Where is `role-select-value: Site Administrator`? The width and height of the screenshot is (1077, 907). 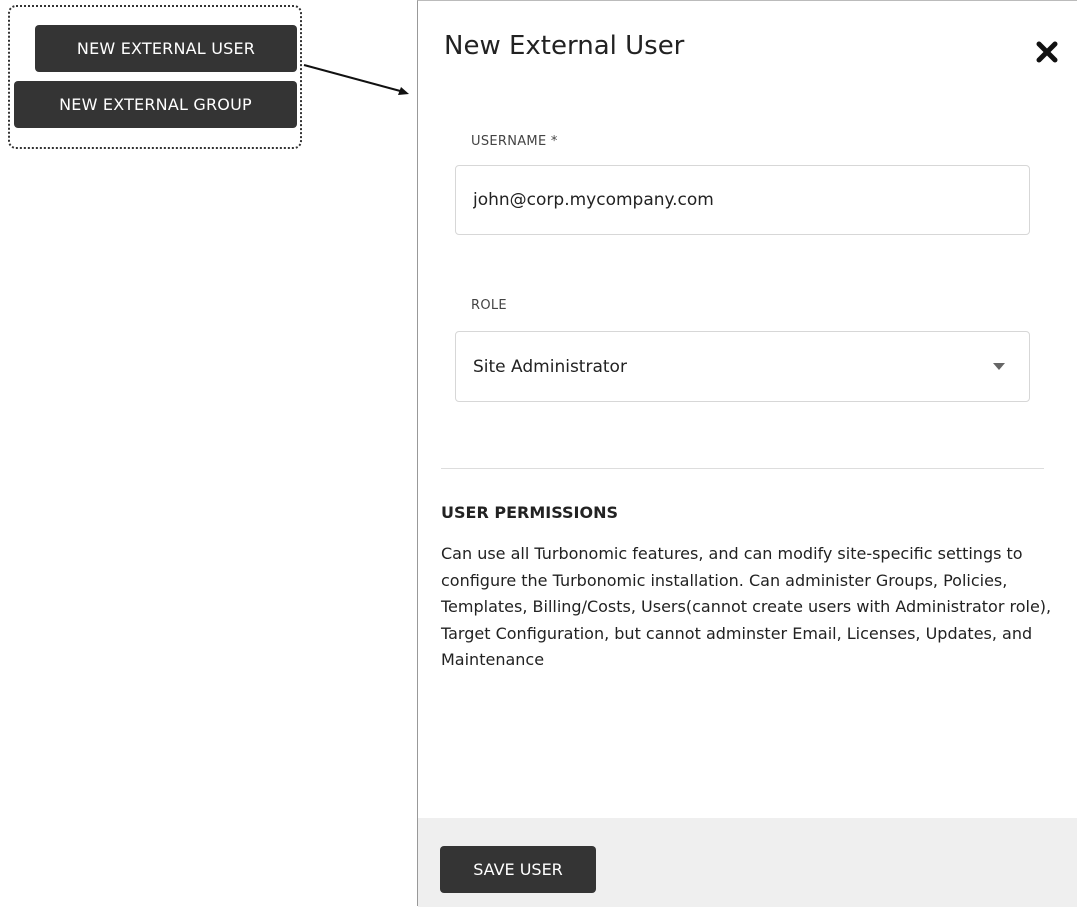 role-select-value: Site Administrator is located at coordinates (550, 367).